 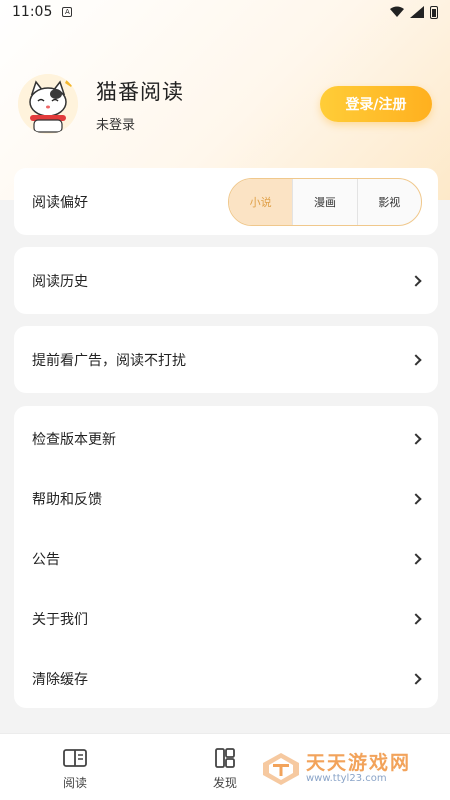 I want to click on book-icon, so click(x=75, y=758).